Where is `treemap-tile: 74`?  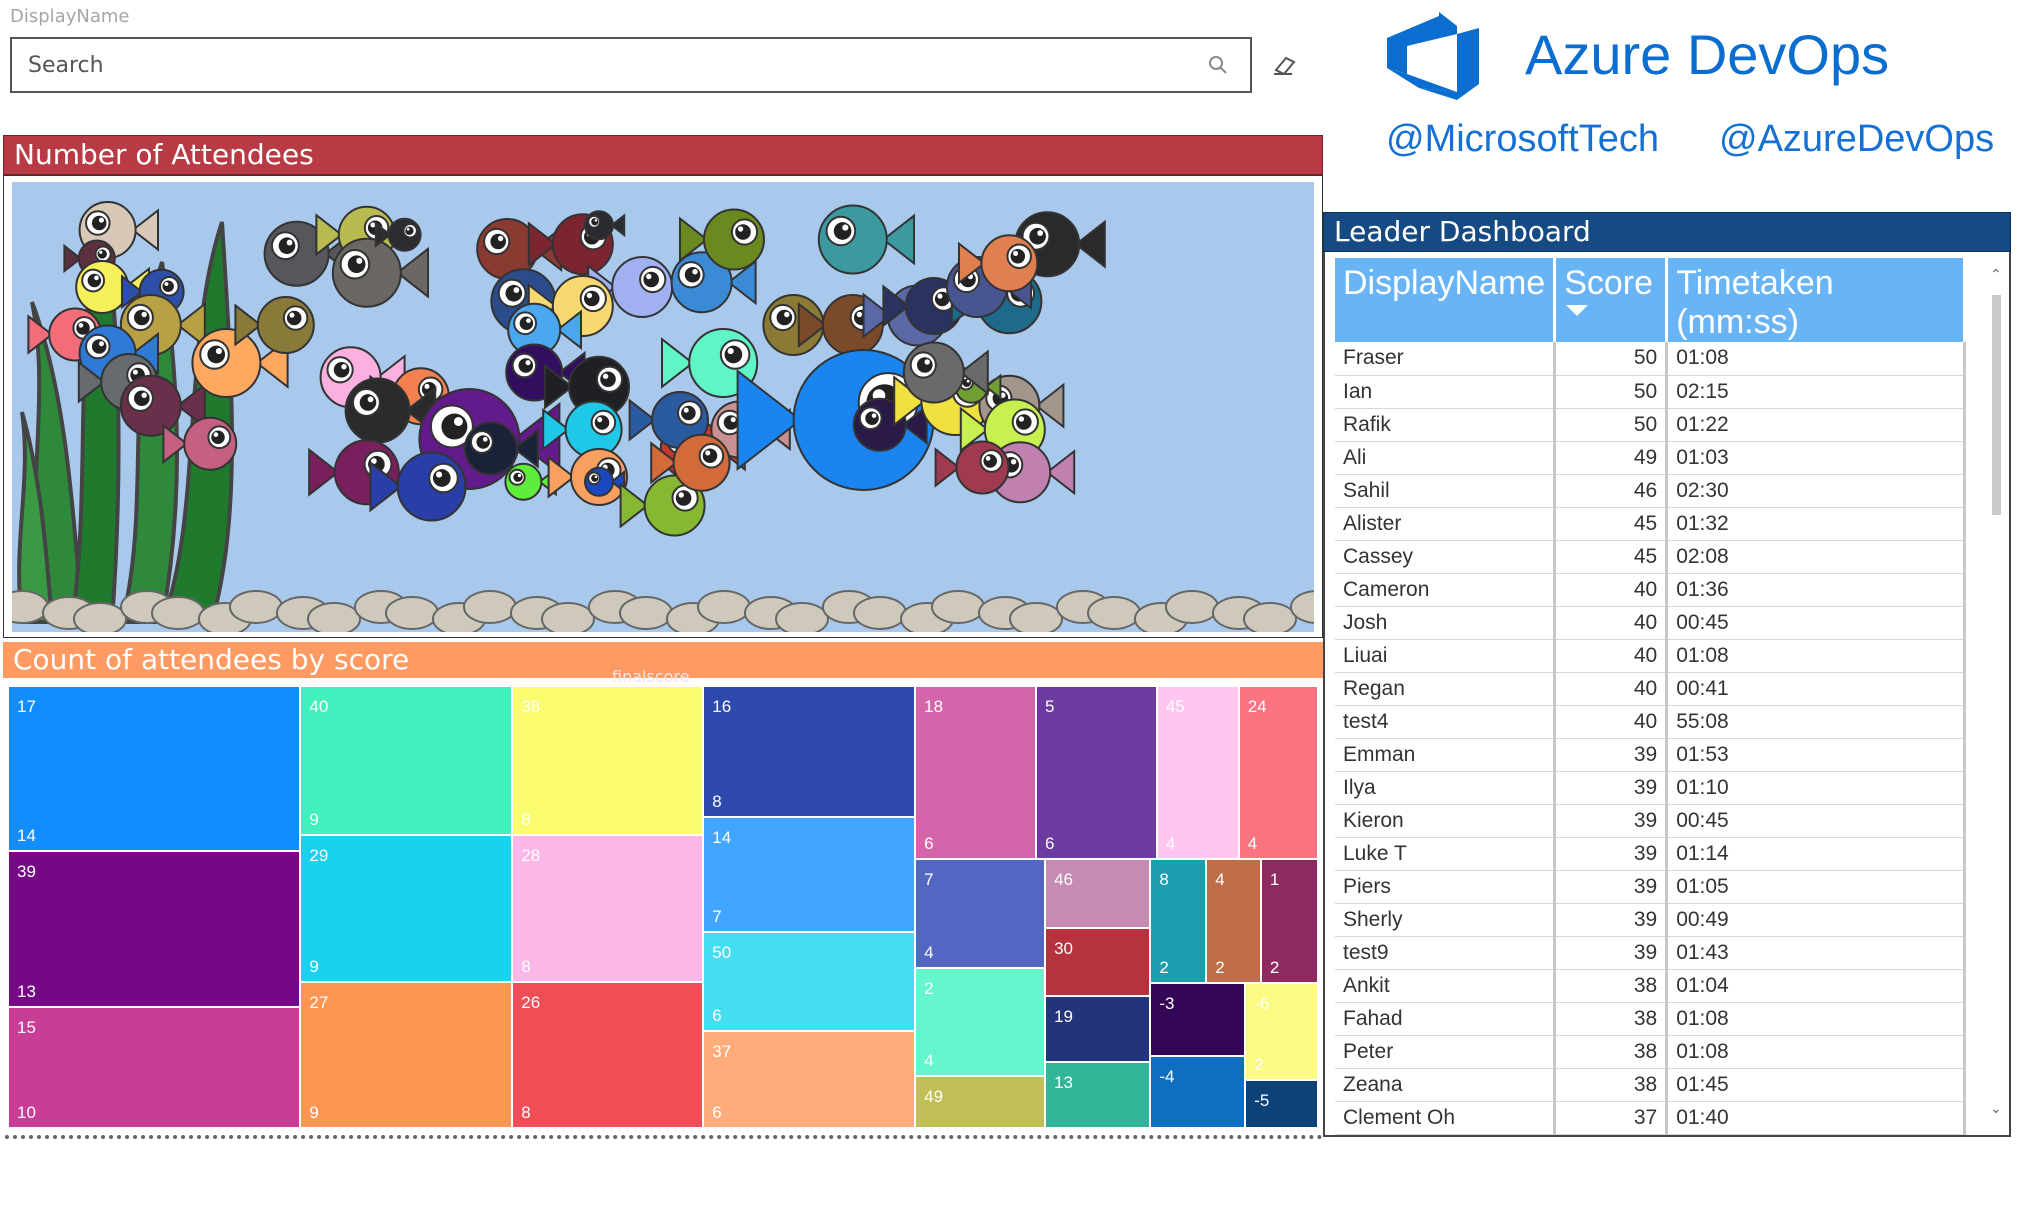 treemap-tile: 74 is located at coordinates (980, 913).